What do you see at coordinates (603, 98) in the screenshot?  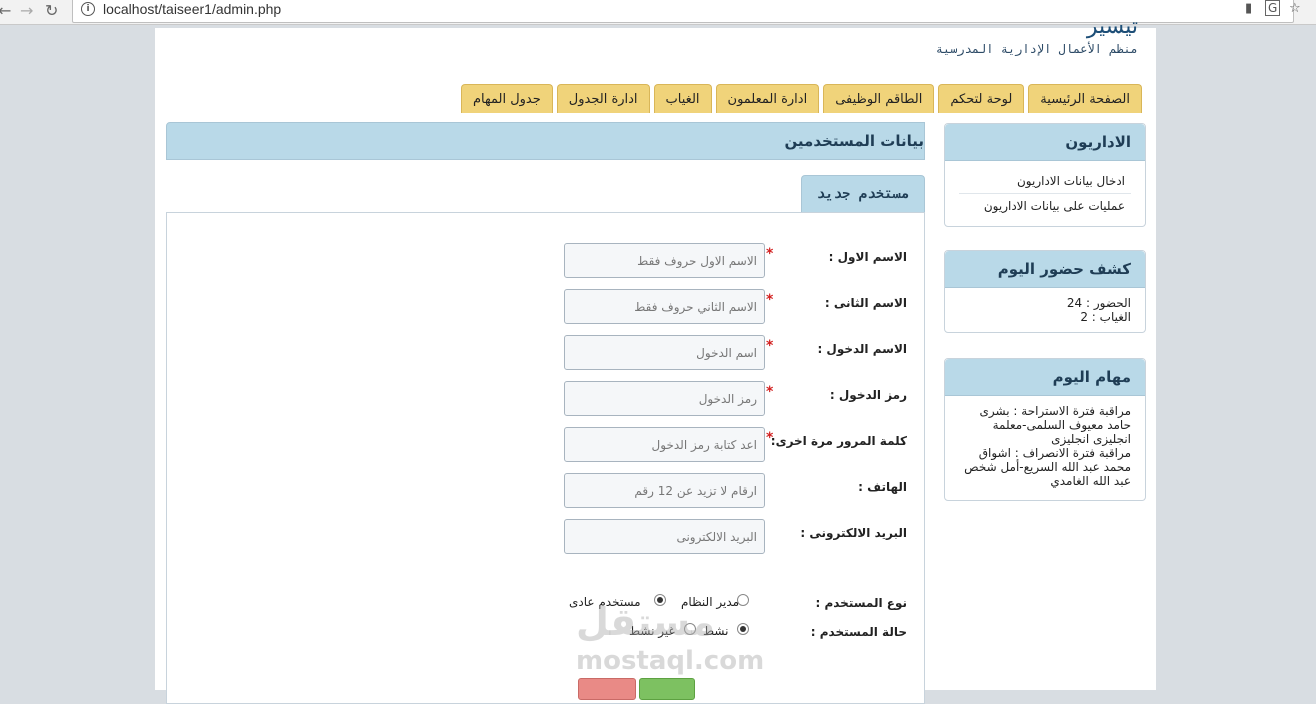 I see `tab-schedule-management: ادارة الجدول` at bounding box center [603, 98].